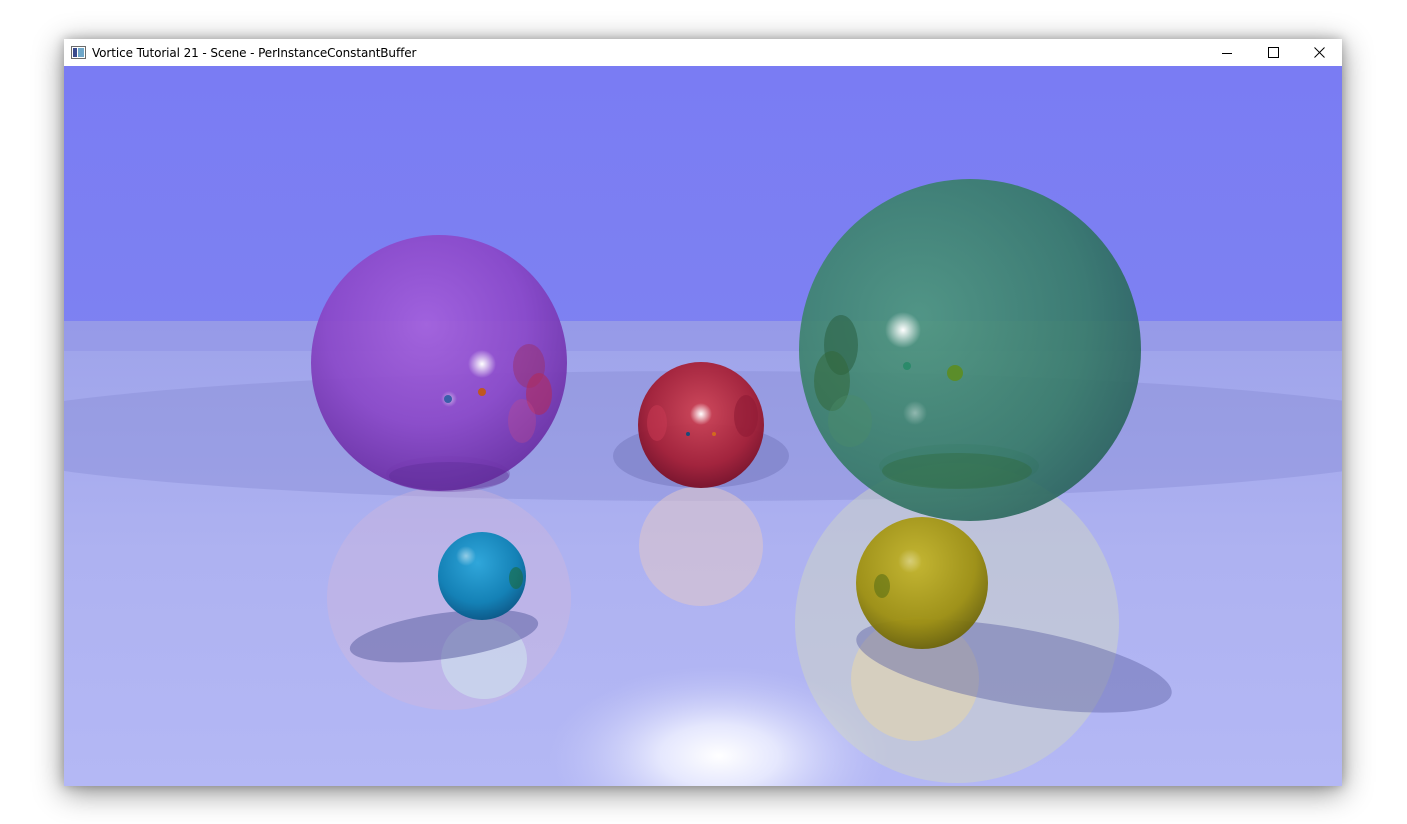 The height and width of the screenshot is (824, 1407). What do you see at coordinates (701, 546) in the screenshot?
I see `red-reflection` at bounding box center [701, 546].